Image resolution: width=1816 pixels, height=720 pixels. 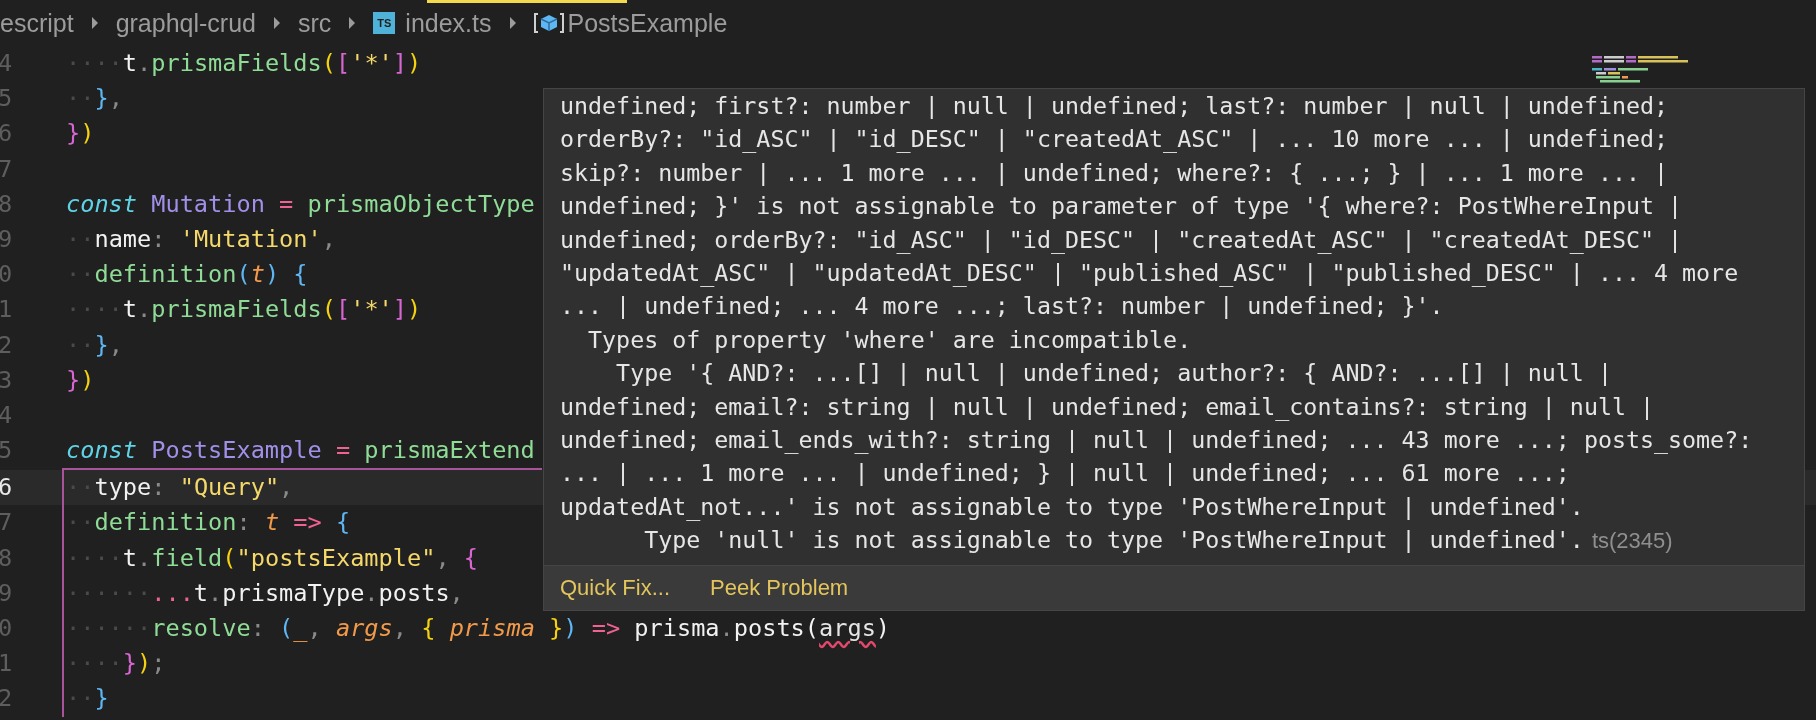 What do you see at coordinates (1157, 440) in the screenshot?
I see `error-message-line: undefined; email_ends_with?: string | null | undefined; ... 43 more ...; posts_some?:` at bounding box center [1157, 440].